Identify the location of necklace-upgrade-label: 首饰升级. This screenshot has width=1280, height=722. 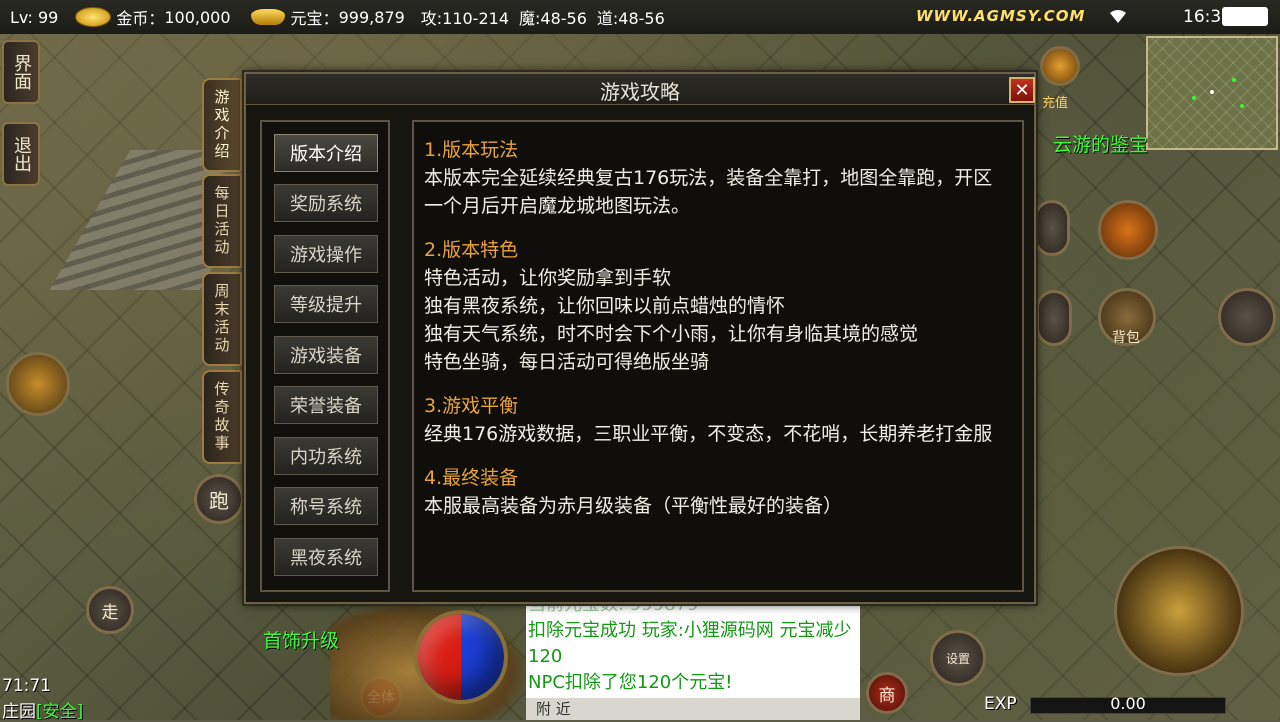
(301, 639).